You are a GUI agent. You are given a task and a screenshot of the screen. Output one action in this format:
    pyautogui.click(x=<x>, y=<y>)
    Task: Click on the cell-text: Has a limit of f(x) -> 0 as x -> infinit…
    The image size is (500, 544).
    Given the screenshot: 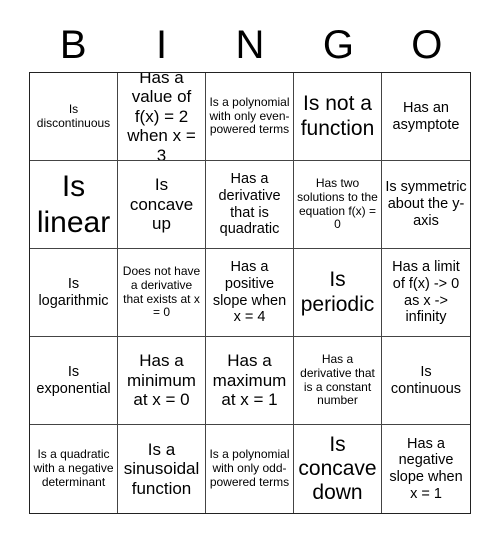 What is the action you would take?
    pyautogui.click(x=426, y=292)
    